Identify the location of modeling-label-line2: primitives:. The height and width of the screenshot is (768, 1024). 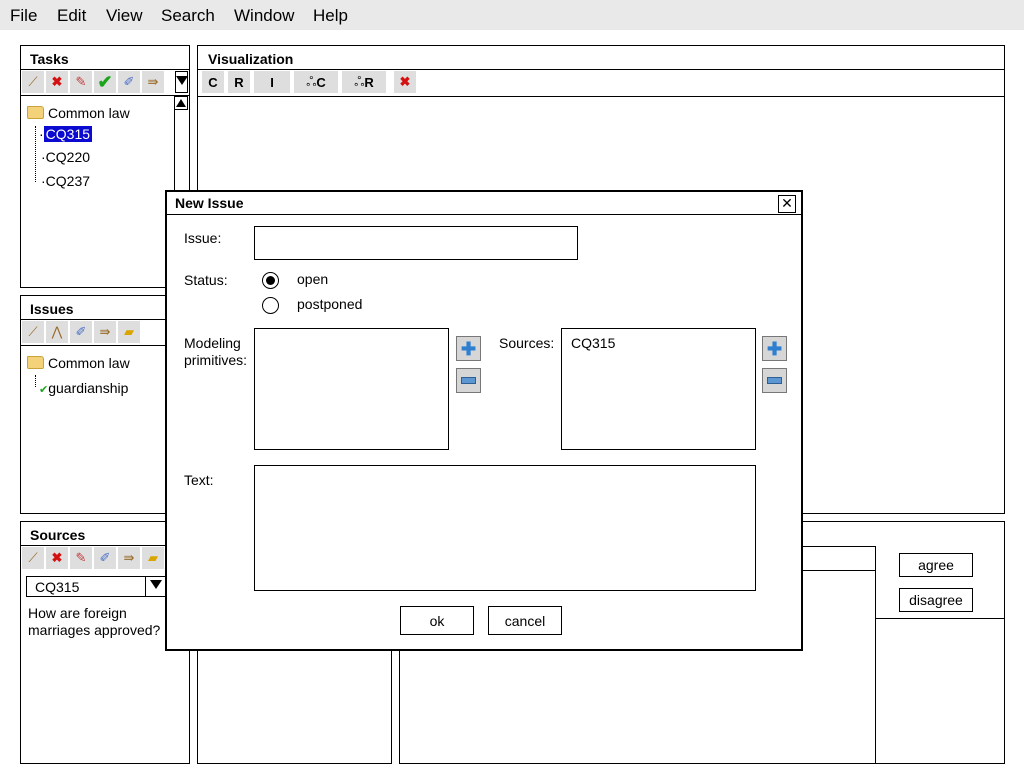
(216, 360).